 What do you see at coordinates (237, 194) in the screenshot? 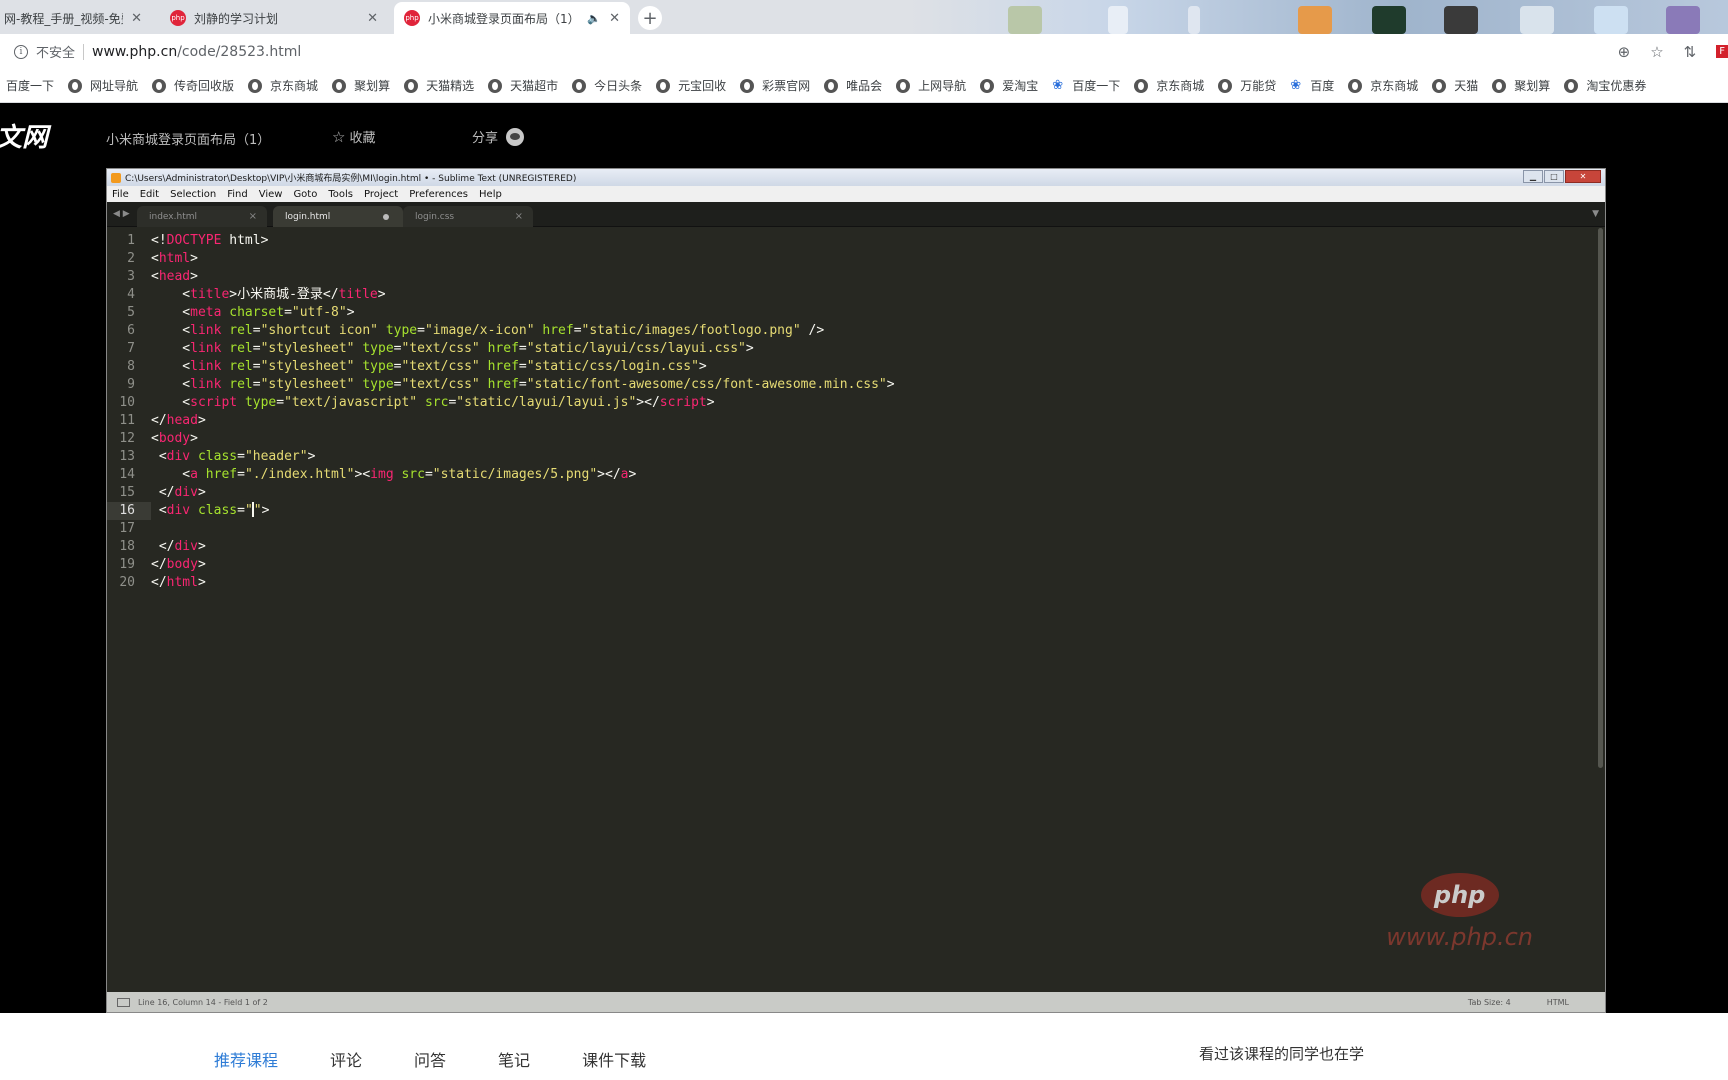
I see `menu-item: Find` at bounding box center [237, 194].